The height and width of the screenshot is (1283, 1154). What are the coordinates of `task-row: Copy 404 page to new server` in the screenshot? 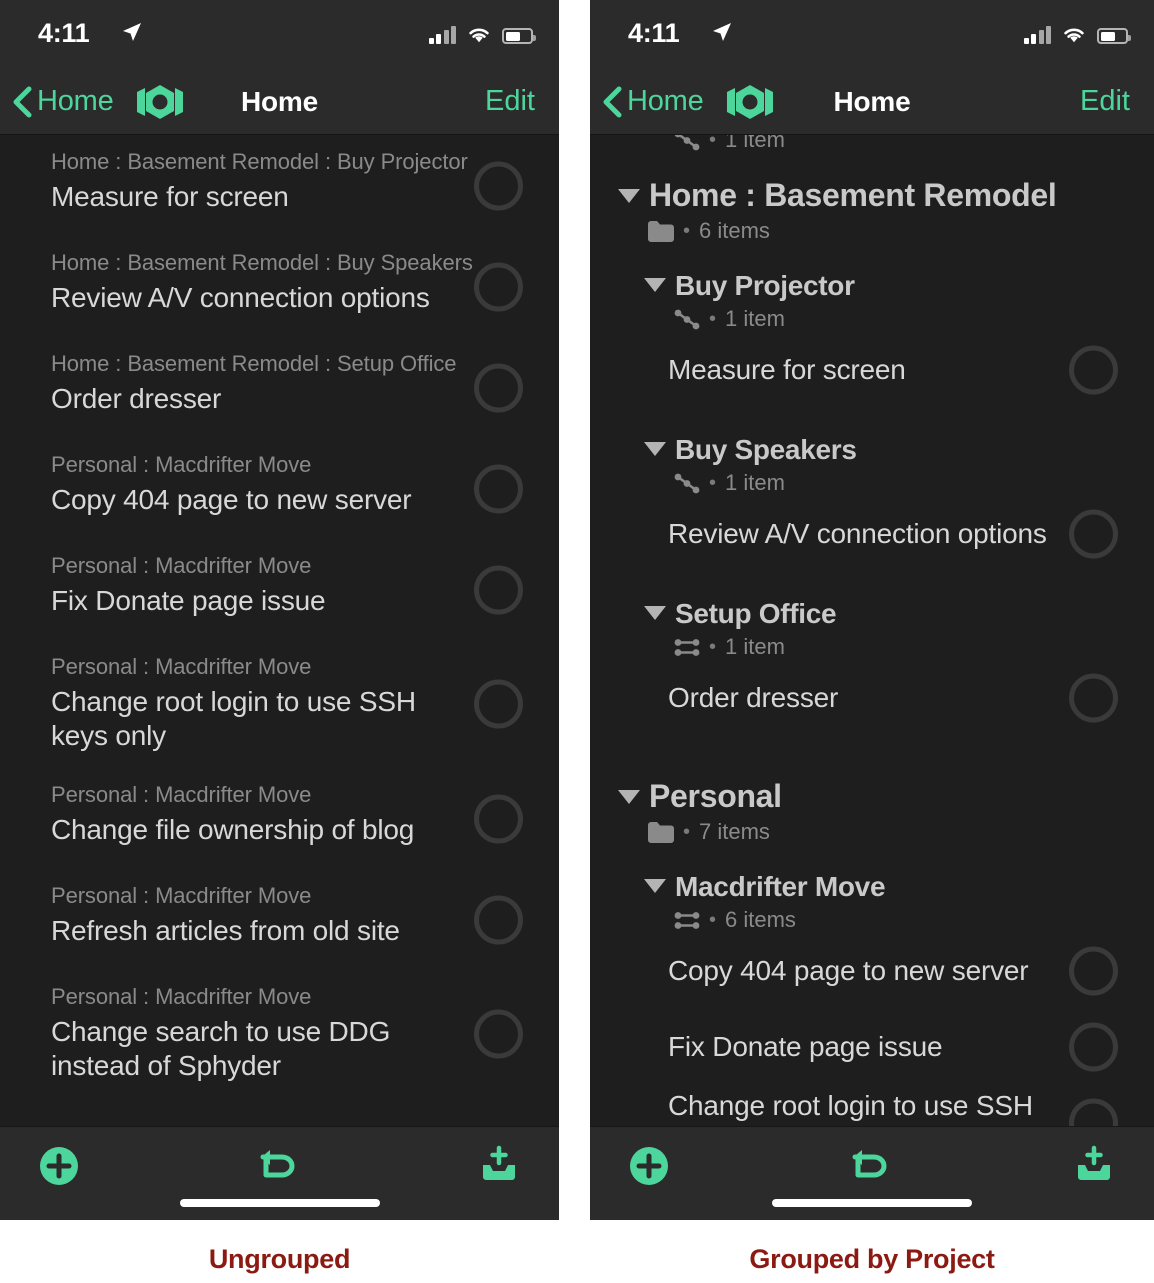 It's located at (872, 971).